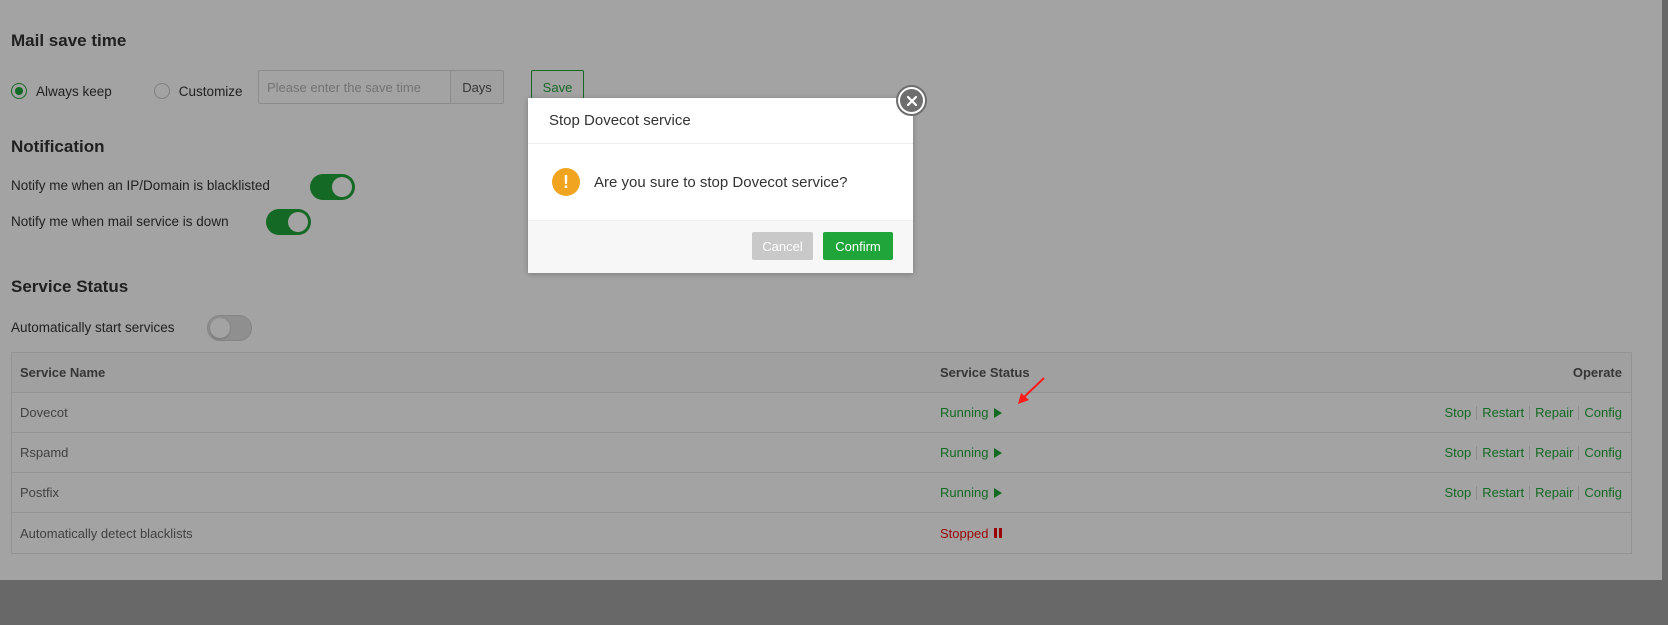 Image resolution: width=1668 pixels, height=625 pixels. I want to click on dialog-body: ! Are you sure to stop Dovecot service?, so click(720, 182).